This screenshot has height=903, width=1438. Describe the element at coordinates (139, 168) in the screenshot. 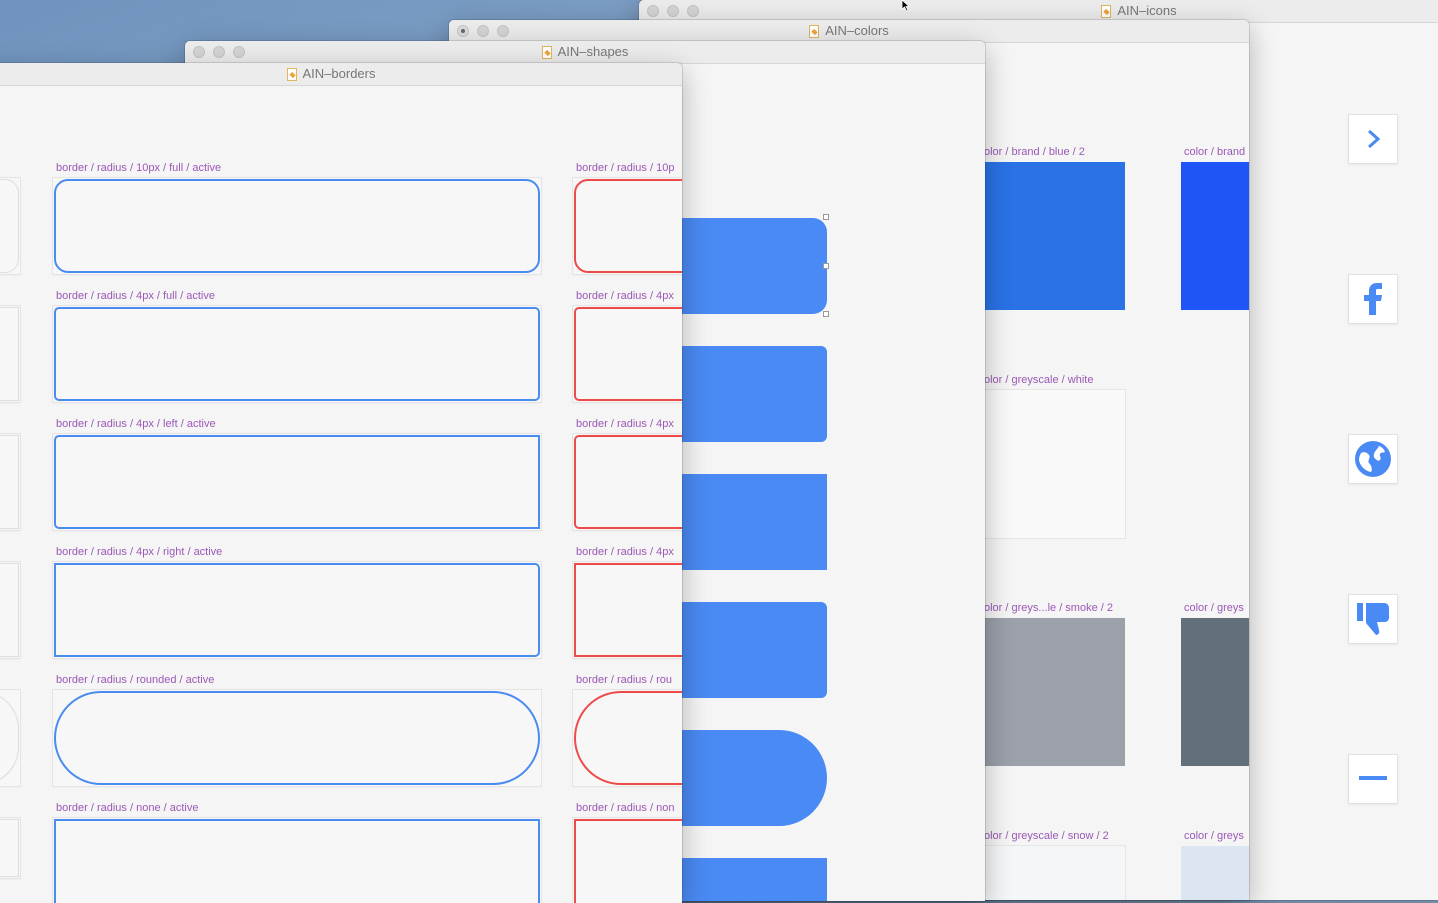

I see `border-label: border / radius / 10px / full / active` at that location.